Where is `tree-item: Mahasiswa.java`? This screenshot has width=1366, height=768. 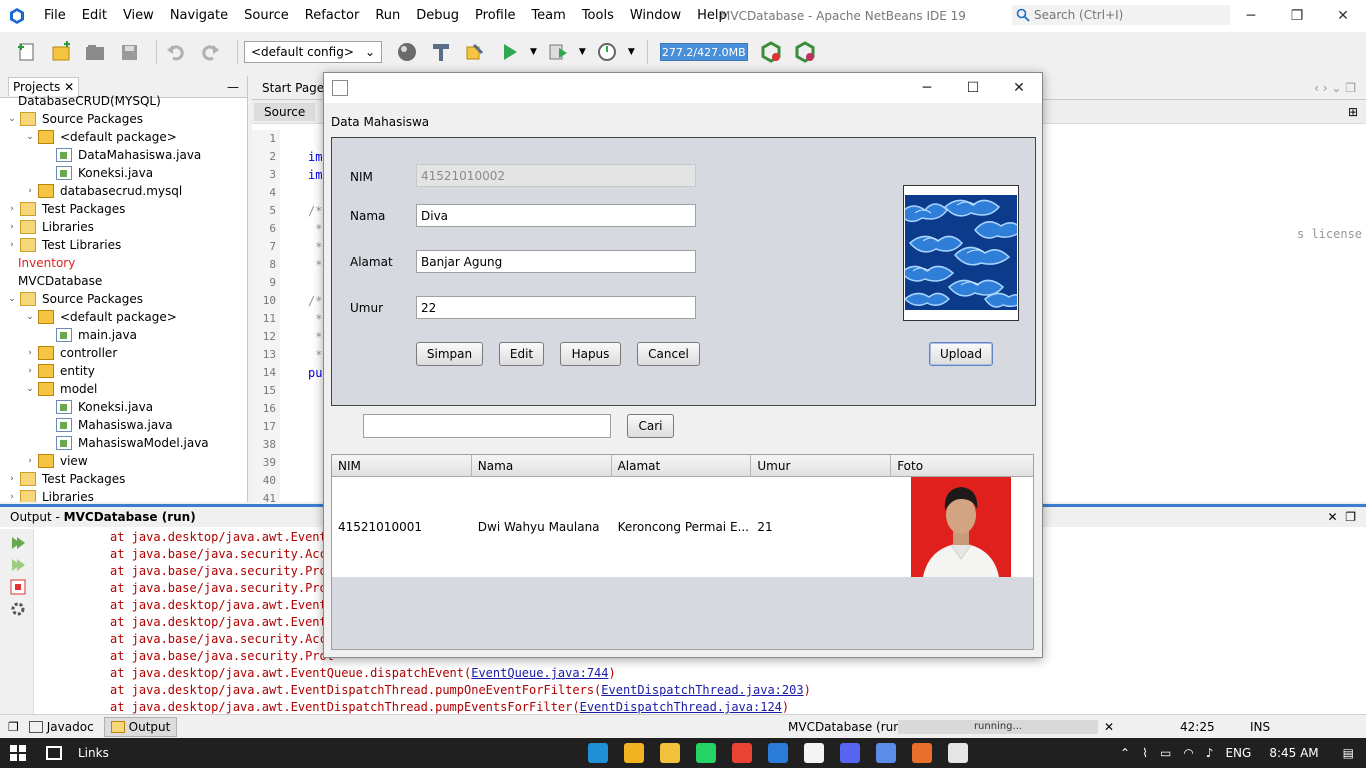
tree-item: Mahasiswa.java is located at coordinates (123, 425).